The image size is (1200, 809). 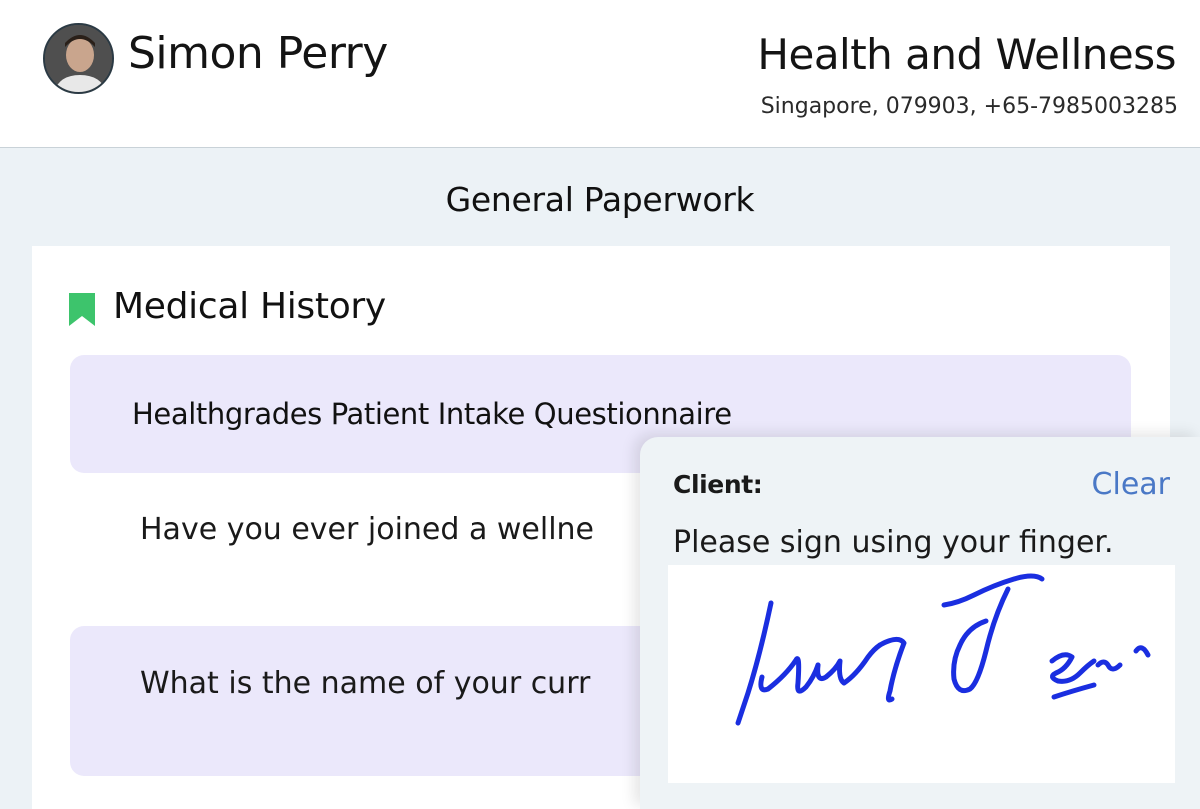 What do you see at coordinates (600, 199) in the screenshot?
I see `page-title: General Paperwork` at bounding box center [600, 199].